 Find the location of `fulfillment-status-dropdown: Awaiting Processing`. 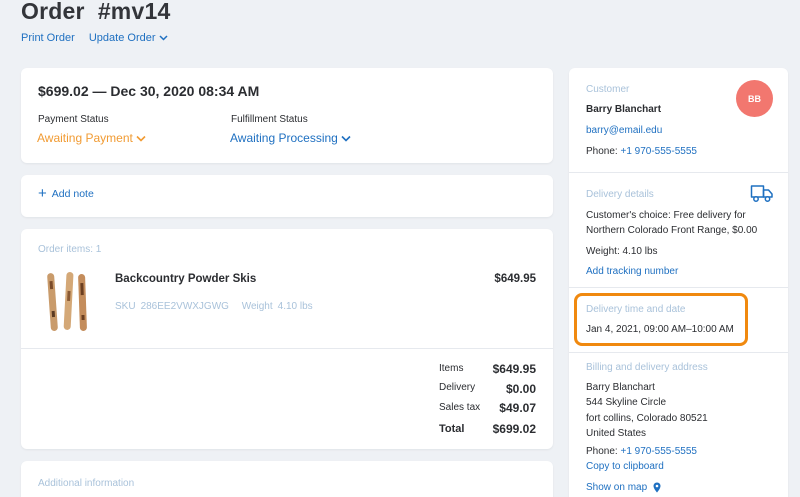

fulfillment-status-dropdown: Awaiting Processing is located at coordinates (290, 138).